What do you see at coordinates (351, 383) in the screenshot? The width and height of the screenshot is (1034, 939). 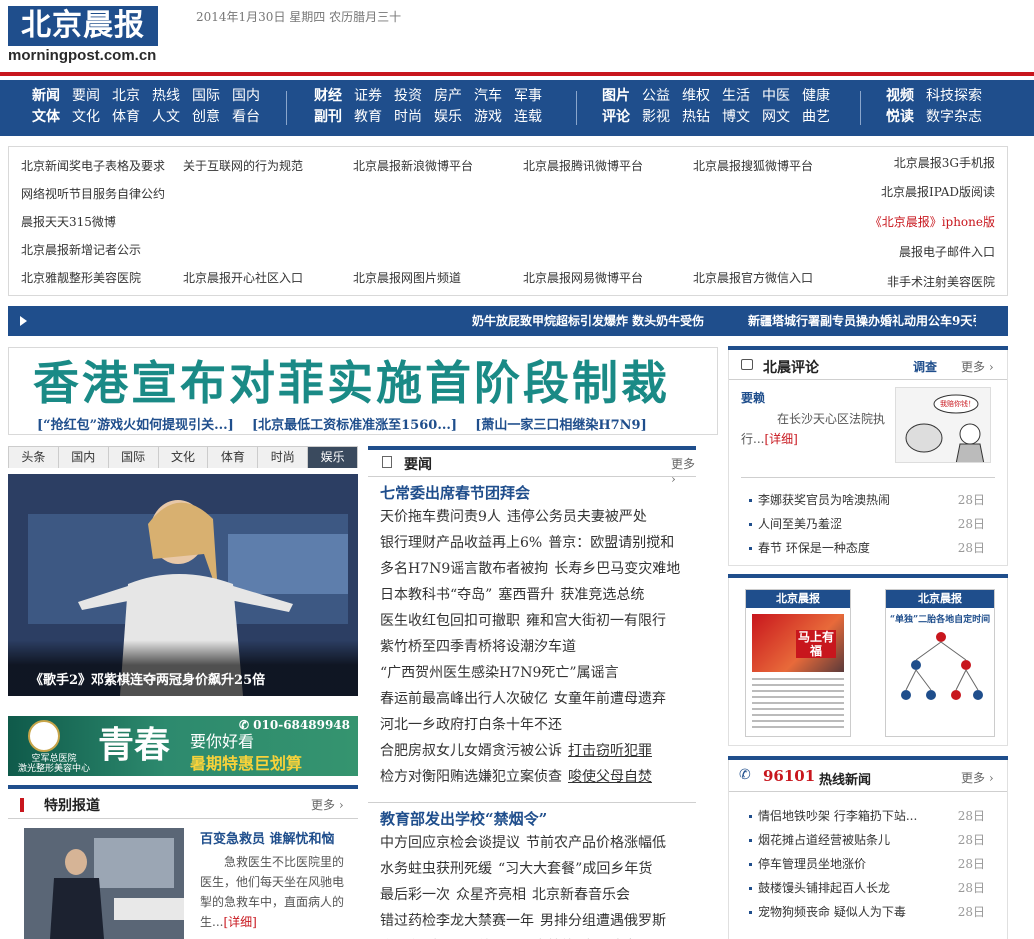 I see `main-headline: 香港宣布对菲实施首阶段制裁` at bounding box center [351, 383].